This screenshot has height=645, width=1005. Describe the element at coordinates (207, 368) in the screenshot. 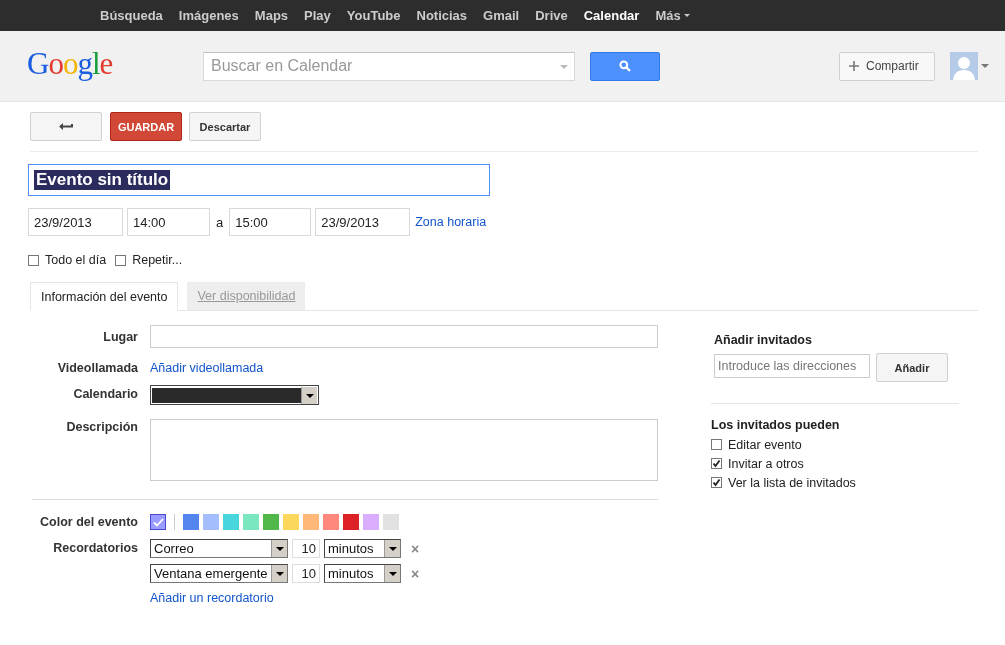

I see `add-video-call-link: Añadir videollamada` at that location.